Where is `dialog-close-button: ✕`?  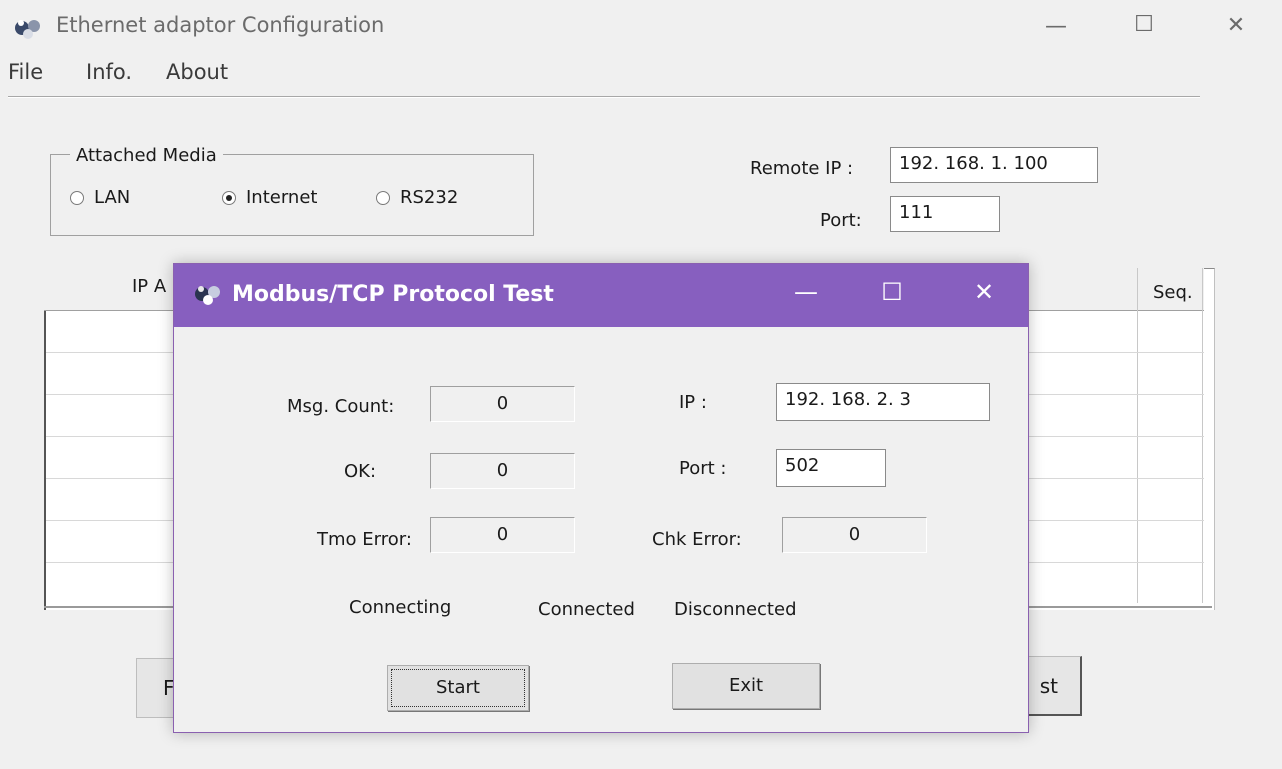 dialog-close-button: ✕ is located at coordinates (984, 292).